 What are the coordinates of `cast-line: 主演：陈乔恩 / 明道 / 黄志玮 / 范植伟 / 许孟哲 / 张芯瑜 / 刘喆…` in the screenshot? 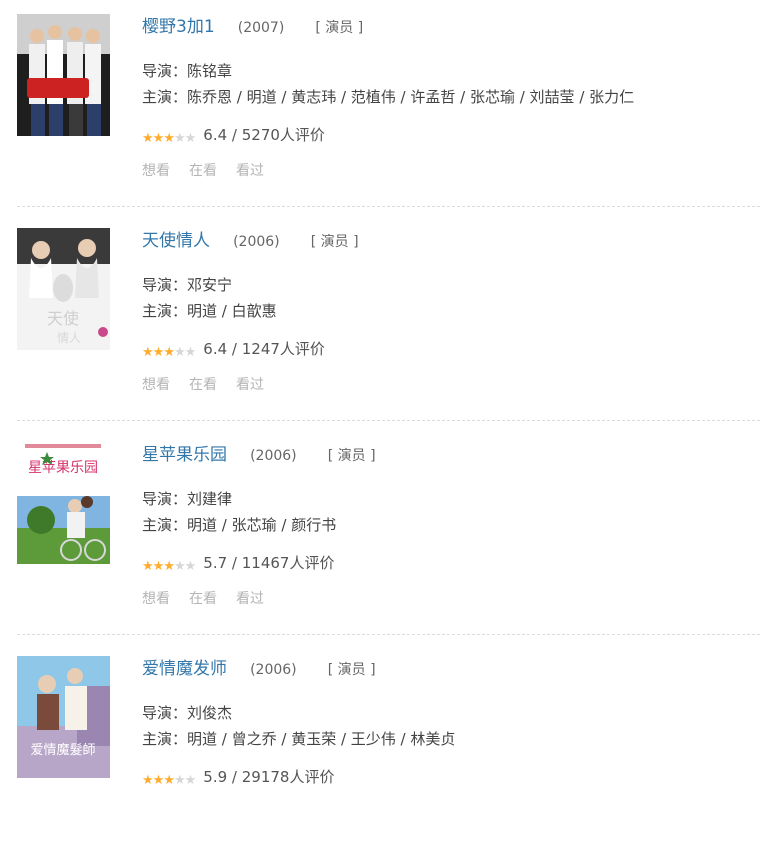 It's located at (451, 97).